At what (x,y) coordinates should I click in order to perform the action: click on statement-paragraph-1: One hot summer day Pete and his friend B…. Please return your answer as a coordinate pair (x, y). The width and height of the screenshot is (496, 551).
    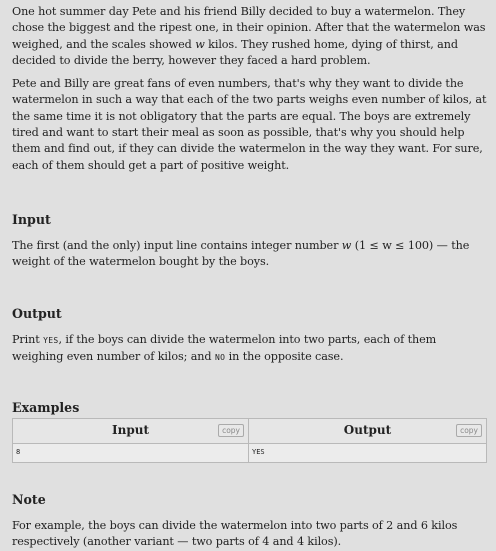
    Looking at the image, I should click on (250, 36).